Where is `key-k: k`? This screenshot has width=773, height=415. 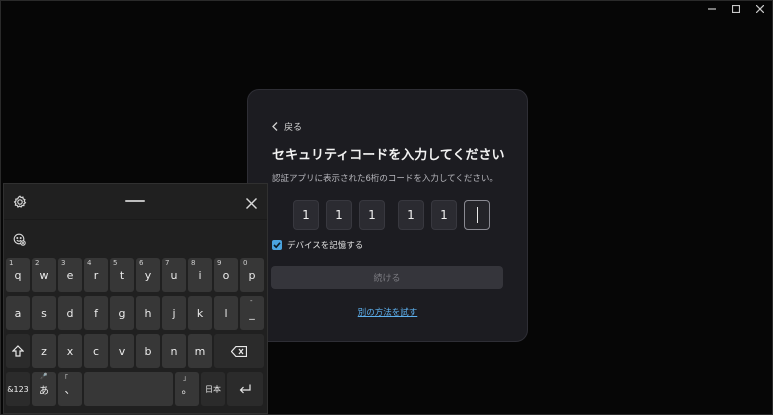 key-k: k is located at coordinates (200, 313).